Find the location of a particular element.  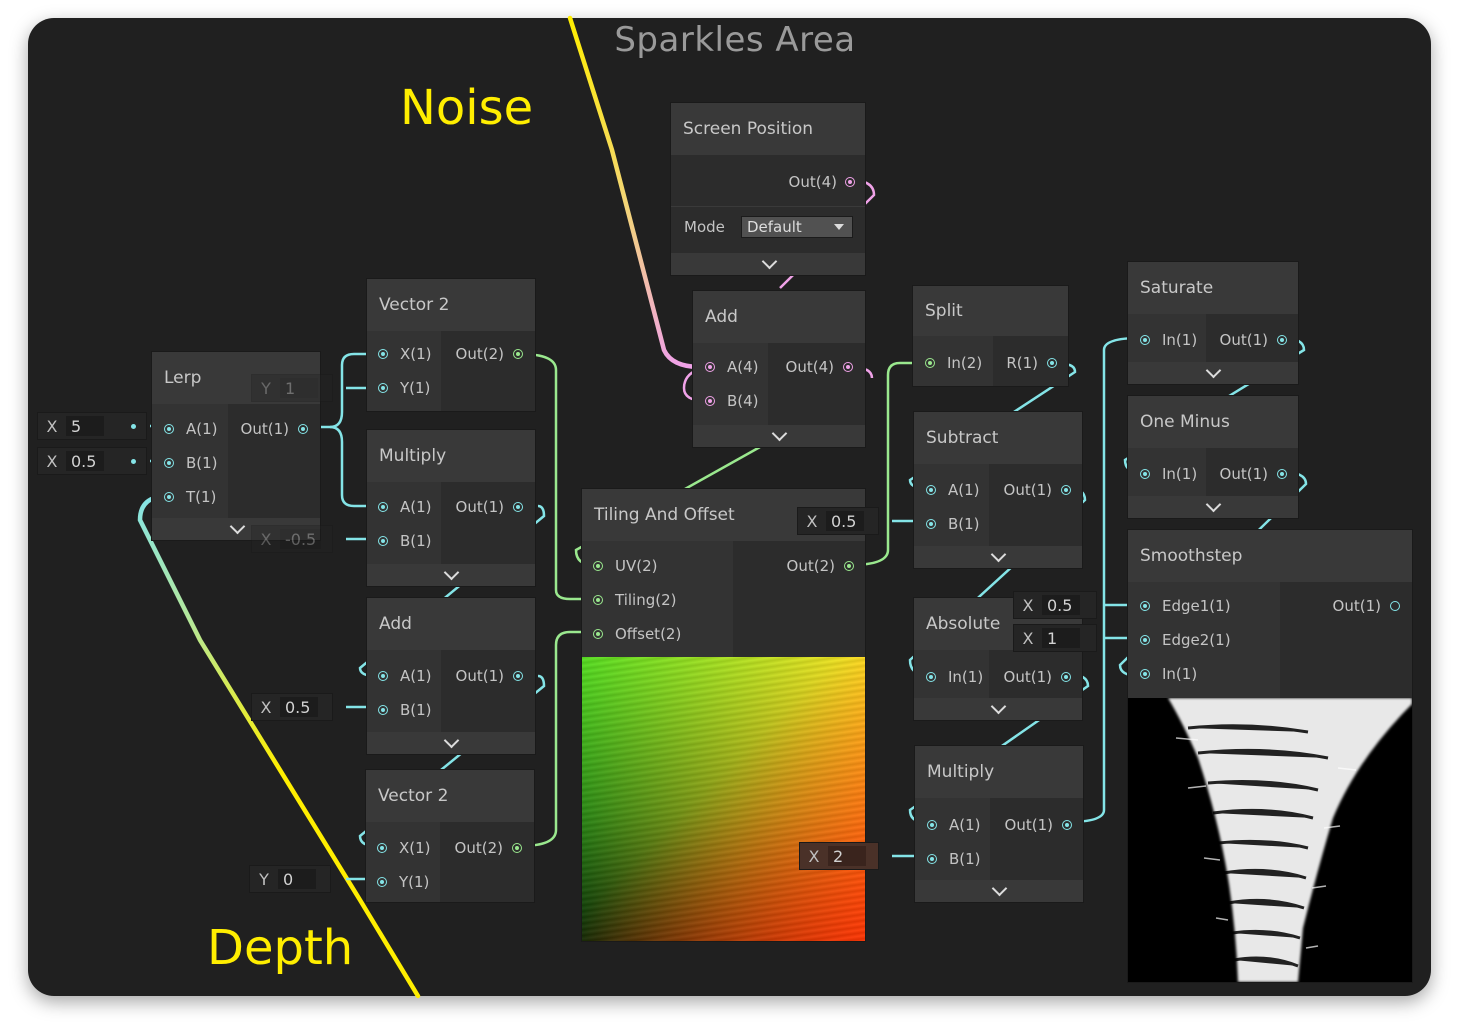

node-title: Smoothstep is located at coordinates (1270, 556).